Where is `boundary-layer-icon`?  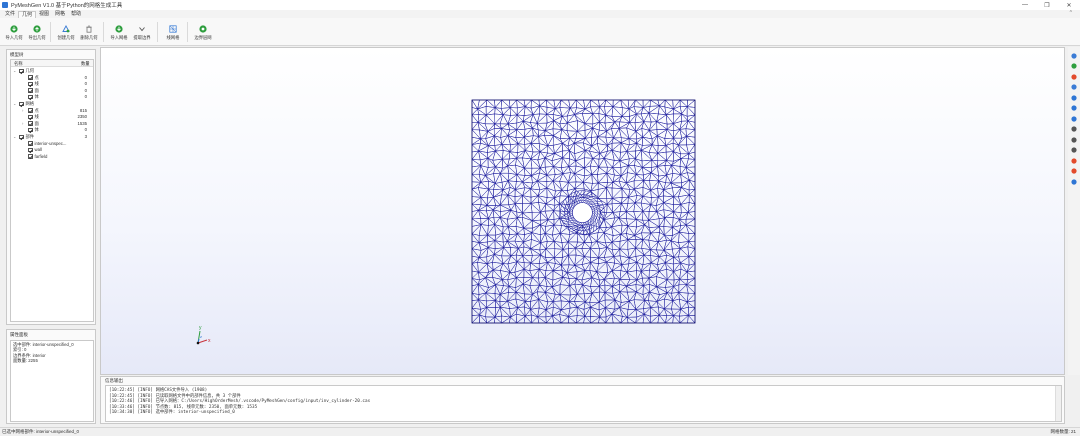
boundary-layer-icon is located at coordinates (203, 28).